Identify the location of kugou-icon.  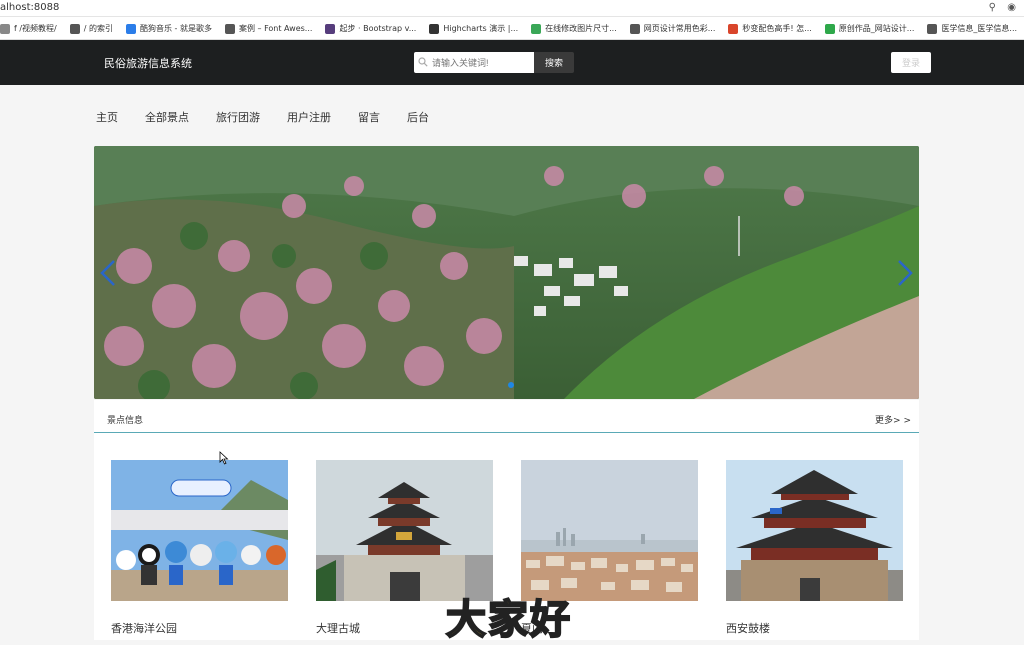
(131, 28).